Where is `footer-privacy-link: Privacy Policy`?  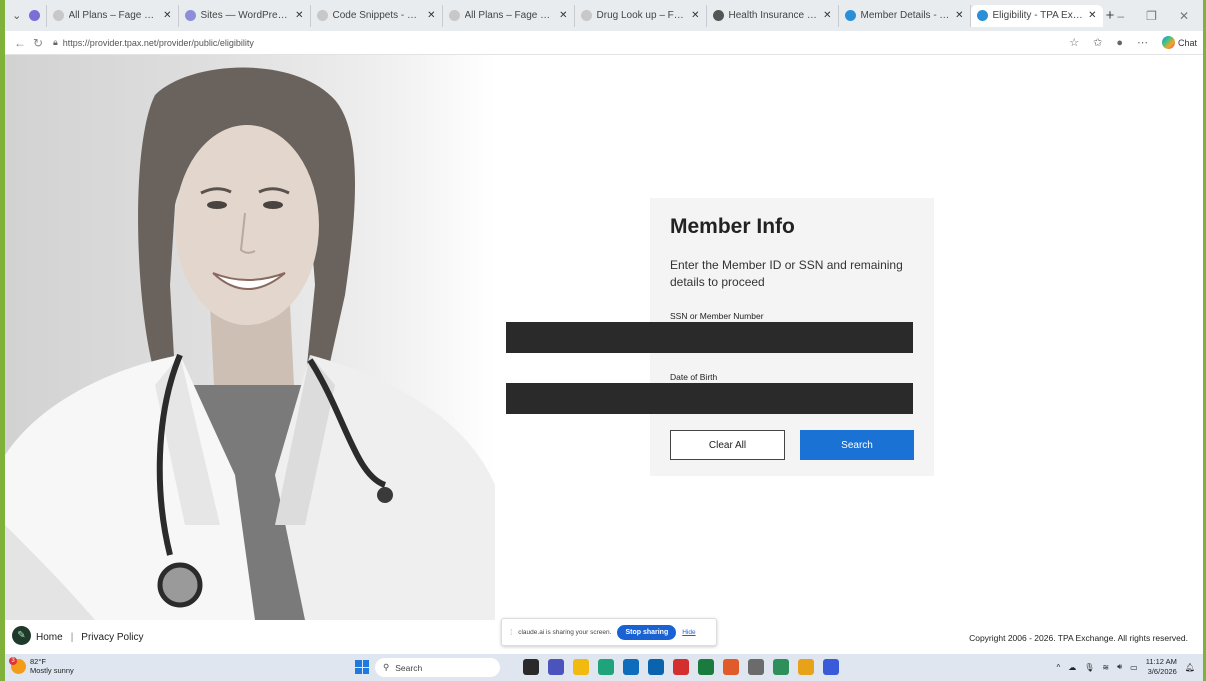 footer-privacy-link: Privacy Policy is located at coordinates (112, 637).